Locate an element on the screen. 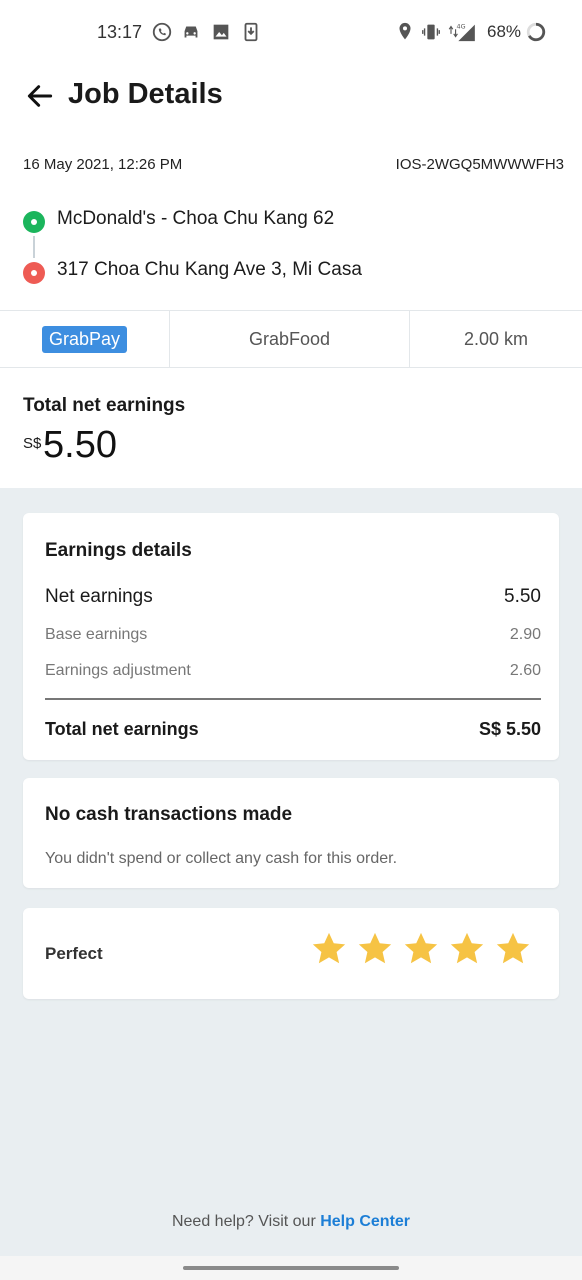 The height and width of the screenshot is (1280, 582). pickup-location: McDonald's - Choa Chu Kang 62 is located at coordinates (196, 218).